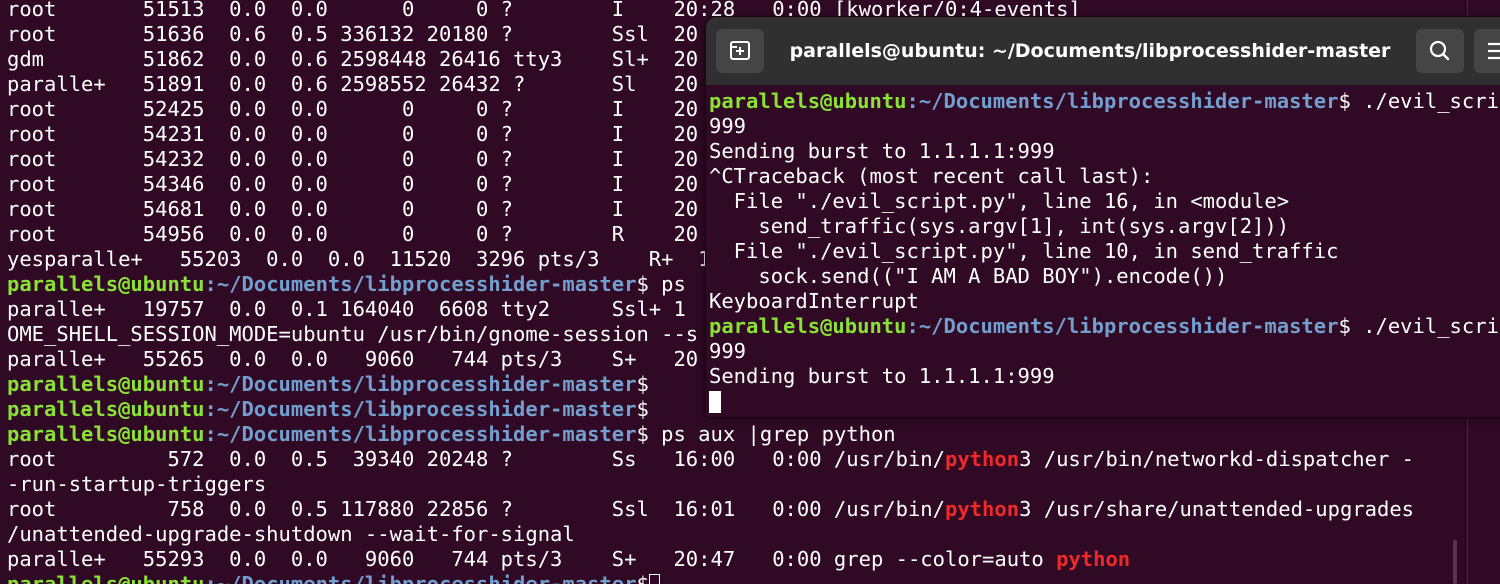 This screenshot has height=584, width=1500. Describe the element at coordinates (137, 484) in the screenshot. I see `output-line: -run-startup-triggers` at that location.